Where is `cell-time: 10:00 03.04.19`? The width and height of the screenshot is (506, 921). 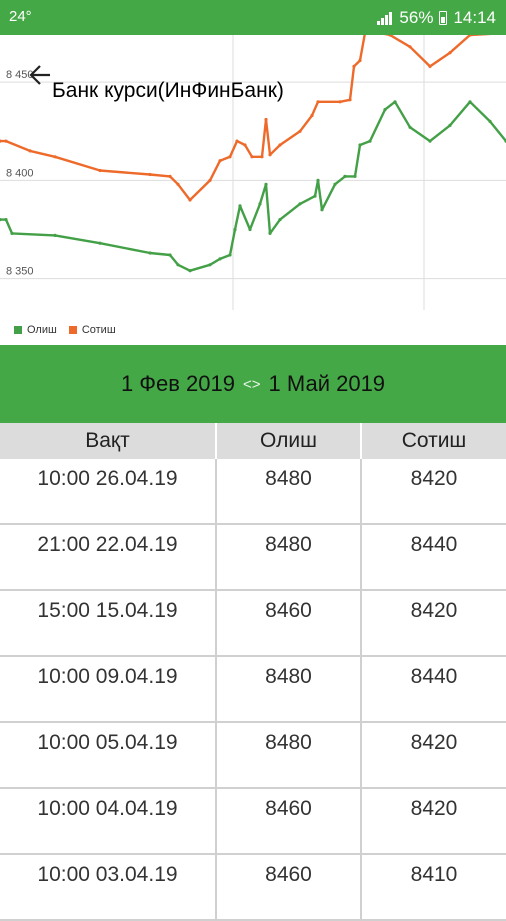 cell-time: 10:00 03.04.19 is located at coordinates (108, 887).